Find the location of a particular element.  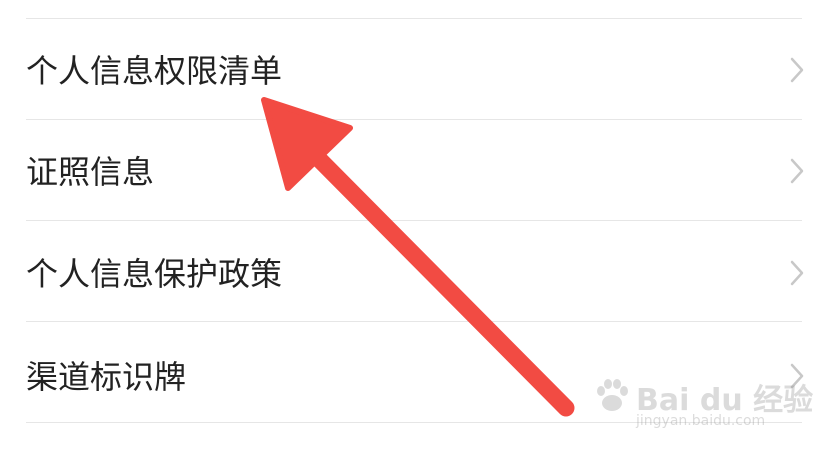

menu-item-label: 证照信息 is located at coordinates (90, 172).